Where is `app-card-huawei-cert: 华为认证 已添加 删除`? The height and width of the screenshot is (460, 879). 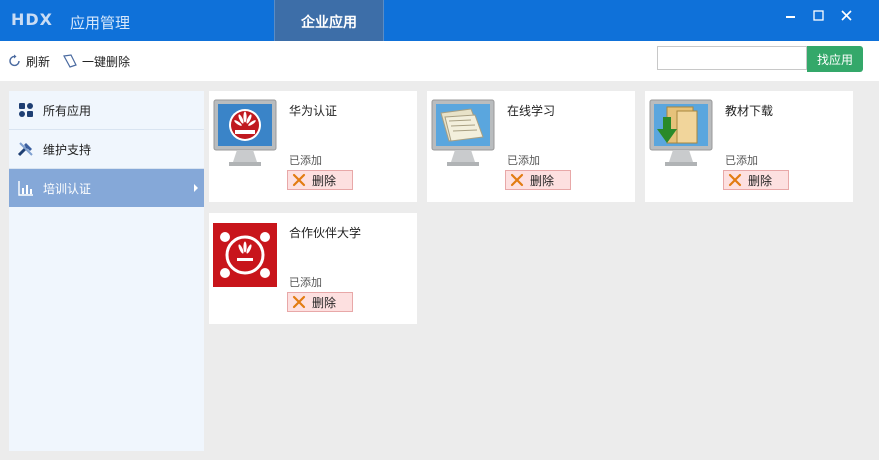 app-card-huawei-cert: 华为认证 已添加 删除 is located at coordinates (313, 146).